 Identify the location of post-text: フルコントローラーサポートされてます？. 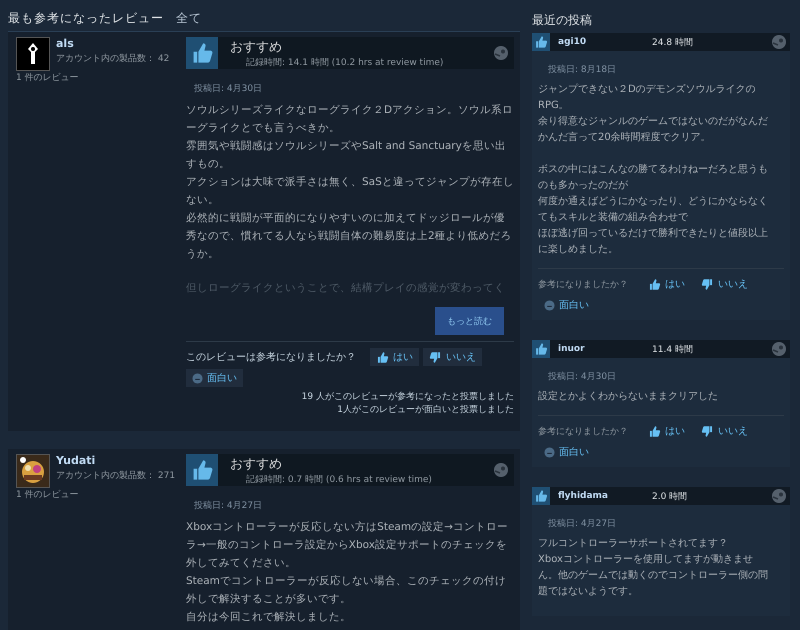
(633, 544).